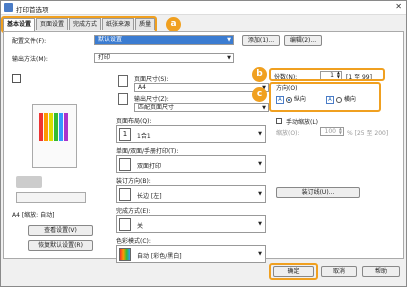 This screenshot has width=407, height=287. What do you see at coordinates (144, 136) in the screenshot?
I see `page-layout-value: 1合1` at bounding box center [144, 136].